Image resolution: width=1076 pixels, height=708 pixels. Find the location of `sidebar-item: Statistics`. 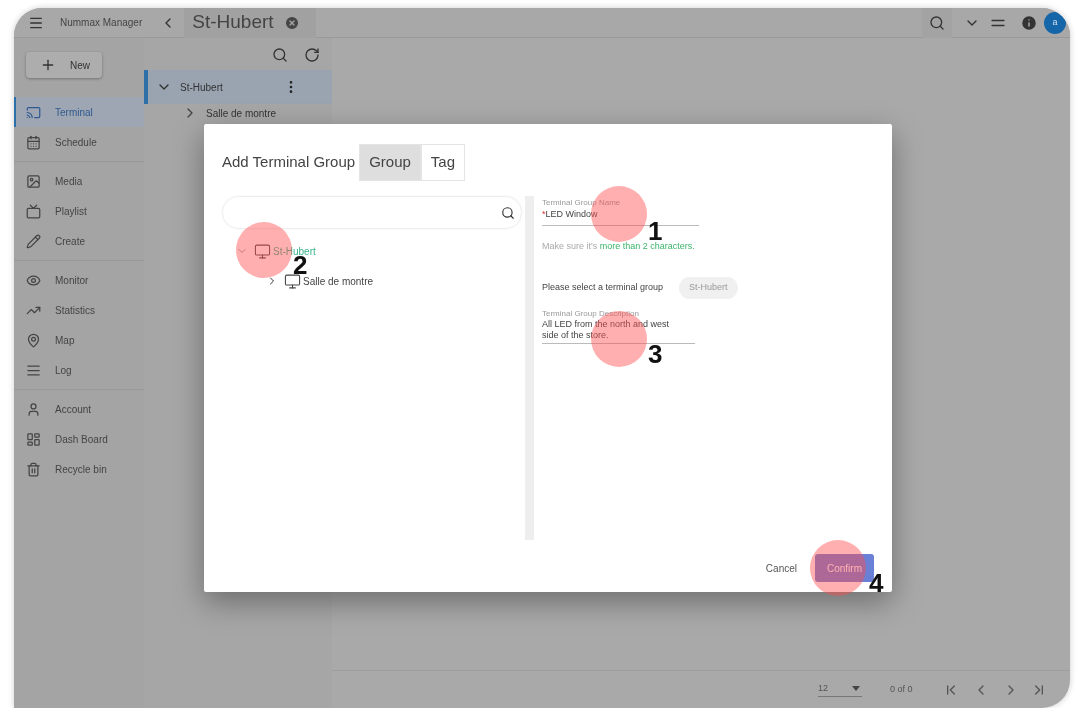

sidebar-item: Statistics is located at coordinates (79, 310).